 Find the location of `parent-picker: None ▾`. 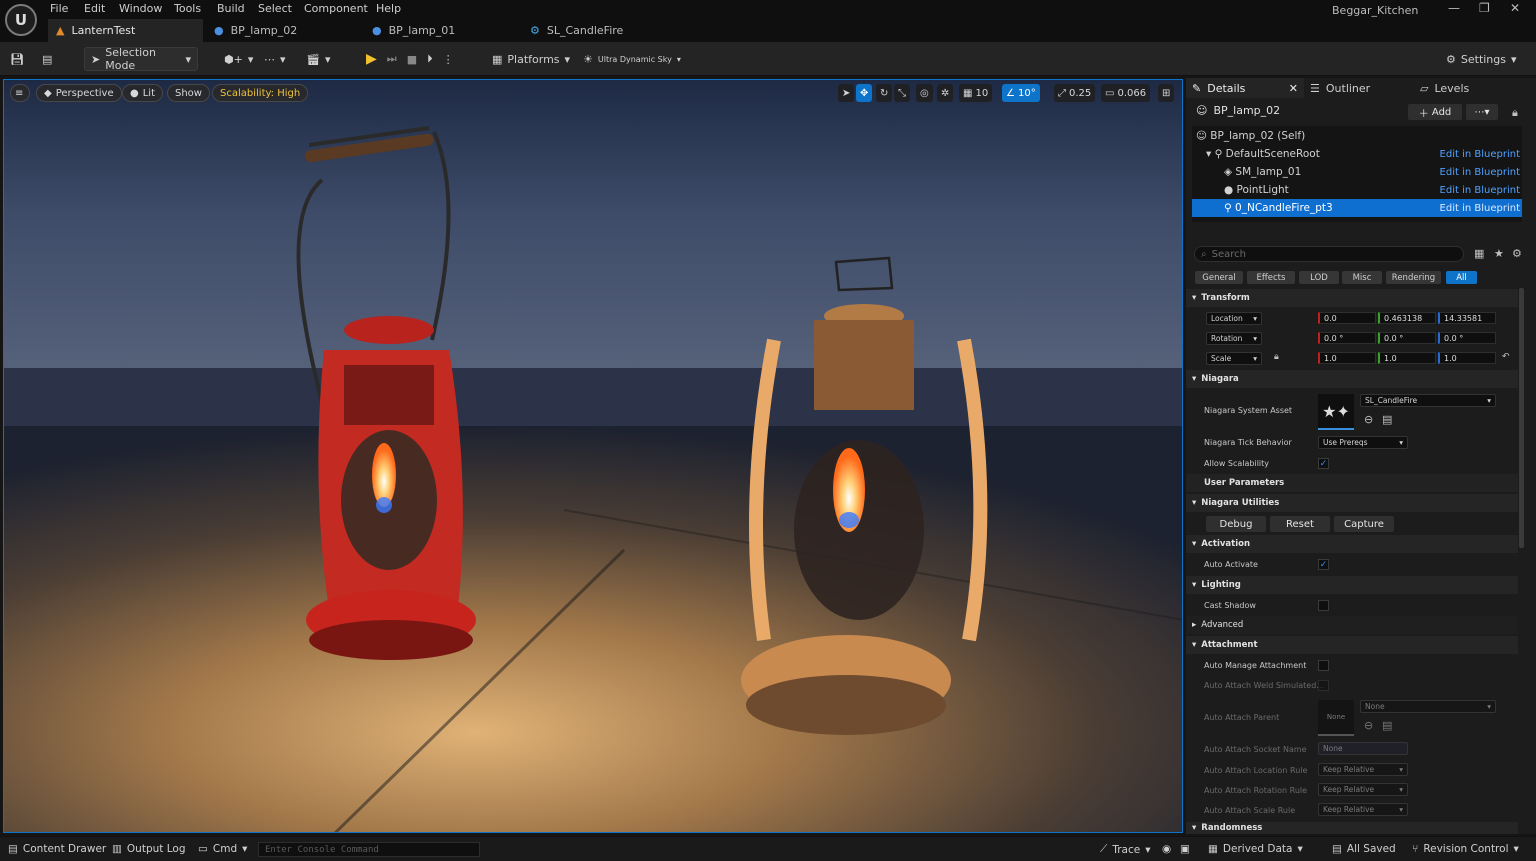

parent-picker: None ▾ is located at coordinates (1428, 706).